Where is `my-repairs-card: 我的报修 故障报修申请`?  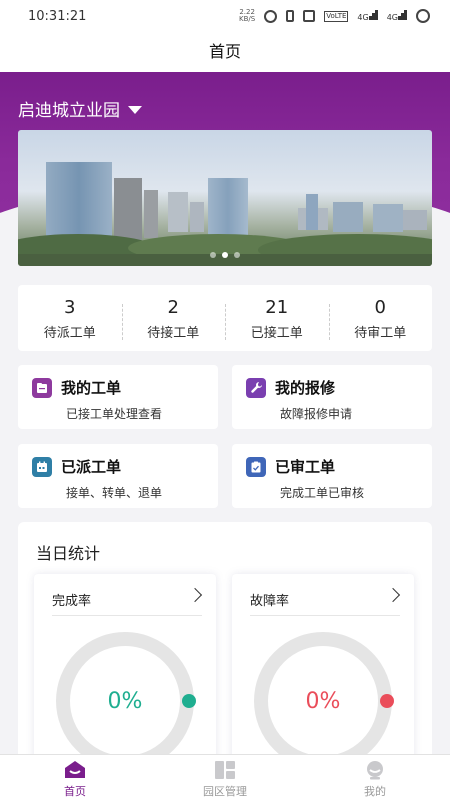
my-repairs-card: 我的报修 故障报修申请 is located at coordinates (332, 397).